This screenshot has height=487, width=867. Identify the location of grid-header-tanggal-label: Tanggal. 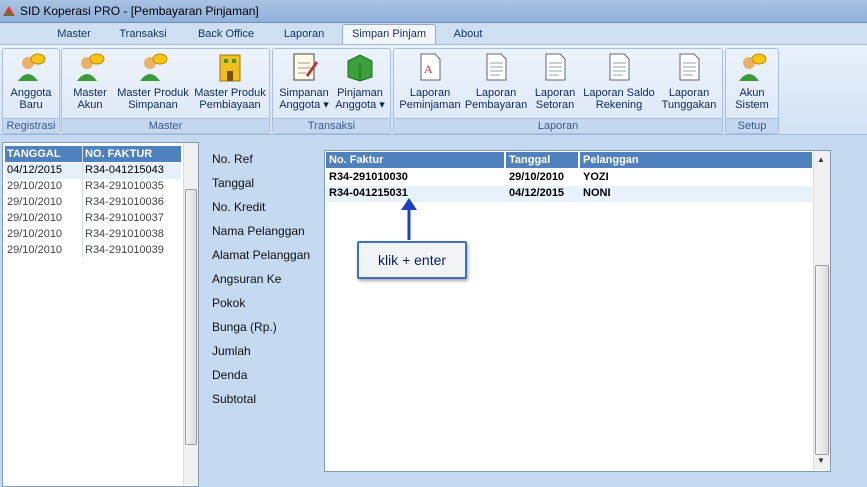
(530, 160).